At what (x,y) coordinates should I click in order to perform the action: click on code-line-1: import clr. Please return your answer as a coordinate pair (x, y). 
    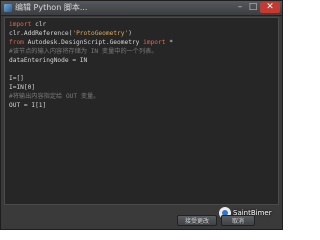
    Looking at the image, I should click on (27, 24).